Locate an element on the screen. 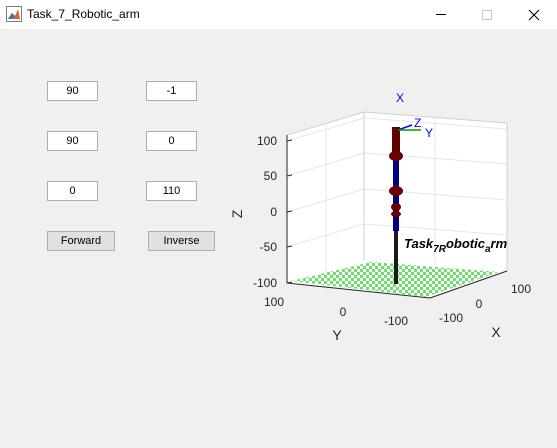 This screenshot has height=448, width=557. frame-z-label: Z is located at coordinates (417, 123).